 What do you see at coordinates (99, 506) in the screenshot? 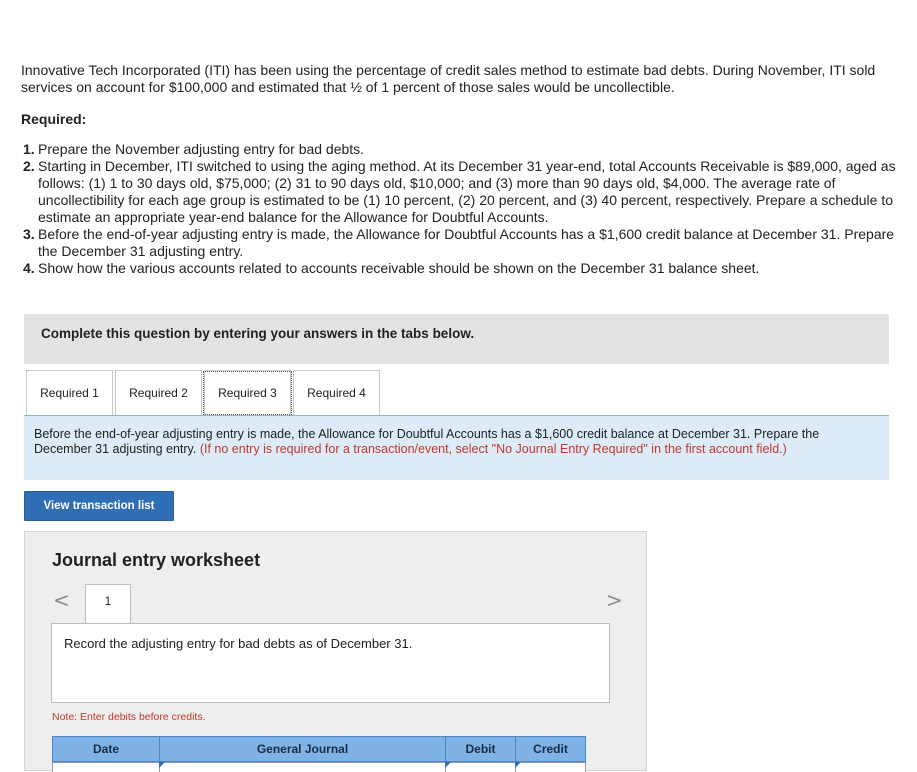
I see `view-transaction-list-button: View transaction list` at bounding box center [99, 506].